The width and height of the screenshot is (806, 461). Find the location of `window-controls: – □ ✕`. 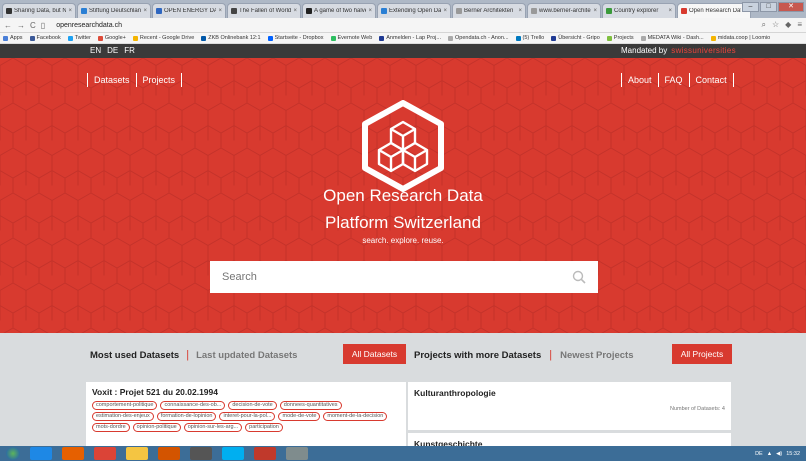

window-controls: – □ ✕ is located at coordinates (773, 7).